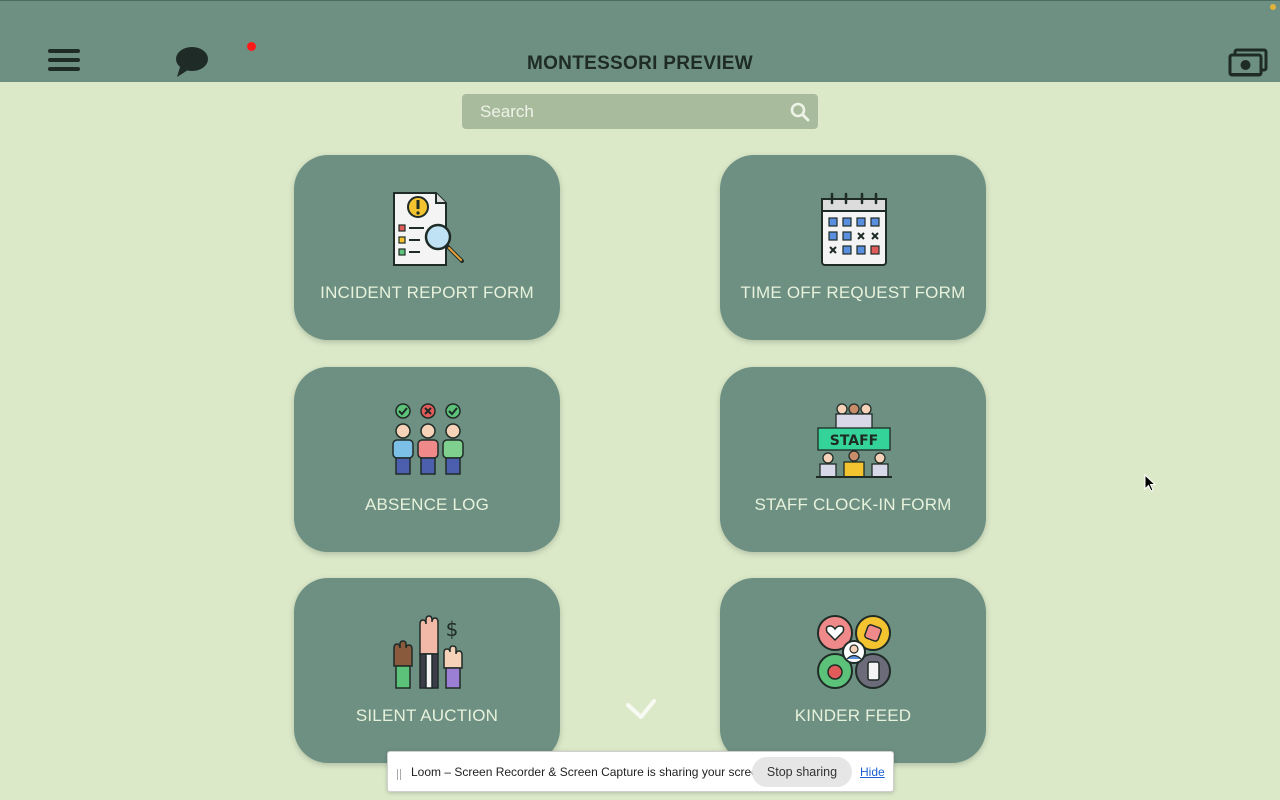 The image size is (1280, 800). Describe the element at coordinates (427, 504) in the screenshot. I see `card-label: ABSENCE LOG` at that location.